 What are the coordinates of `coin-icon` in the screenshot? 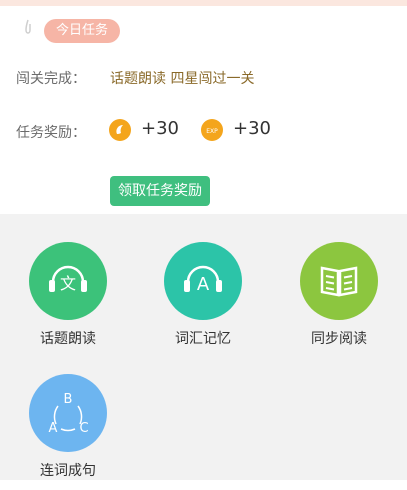 It's located at (120, 130).